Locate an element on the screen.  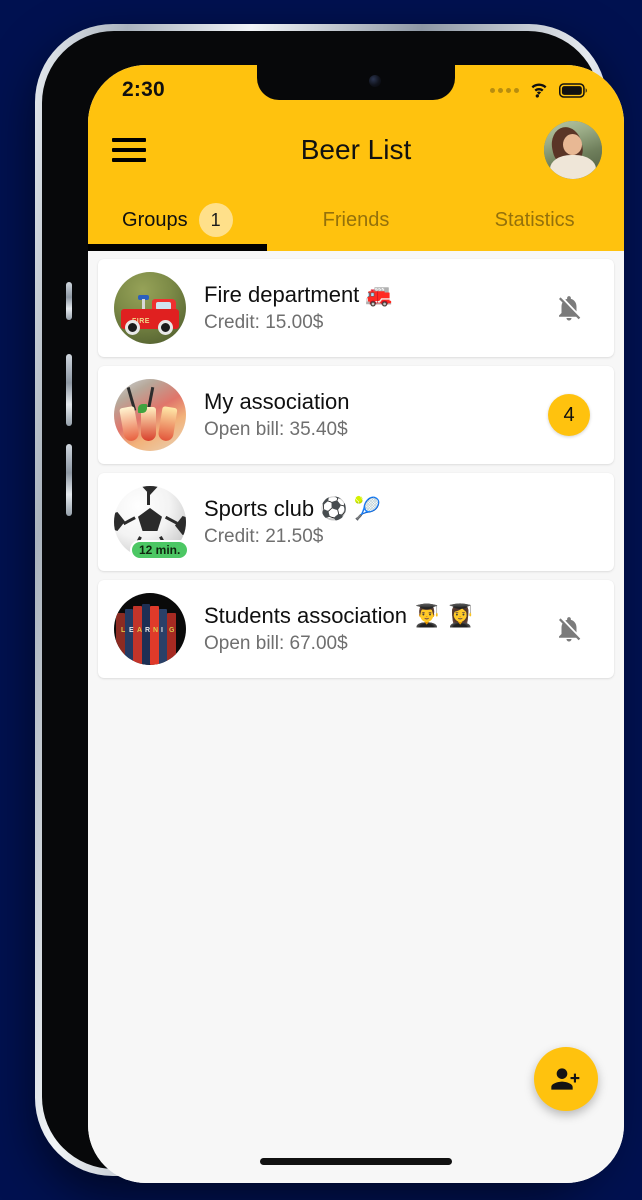
tab-statistics: Statistics is located at coordinates (534, 220).